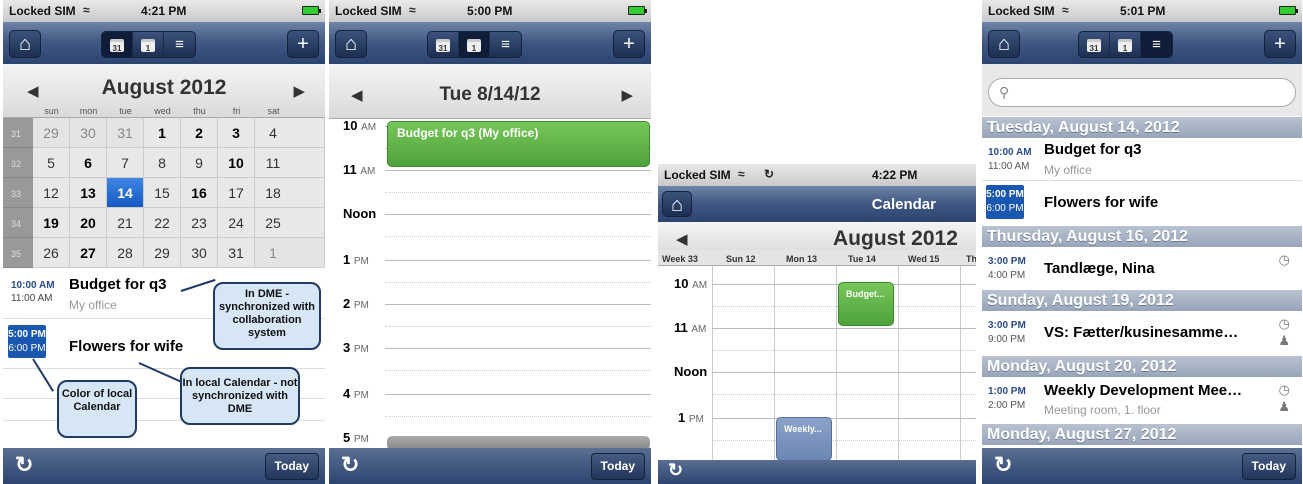 The width and height of the screenshot is (1303, 484). I want to click on day-cell: 20, so click(88, 223).